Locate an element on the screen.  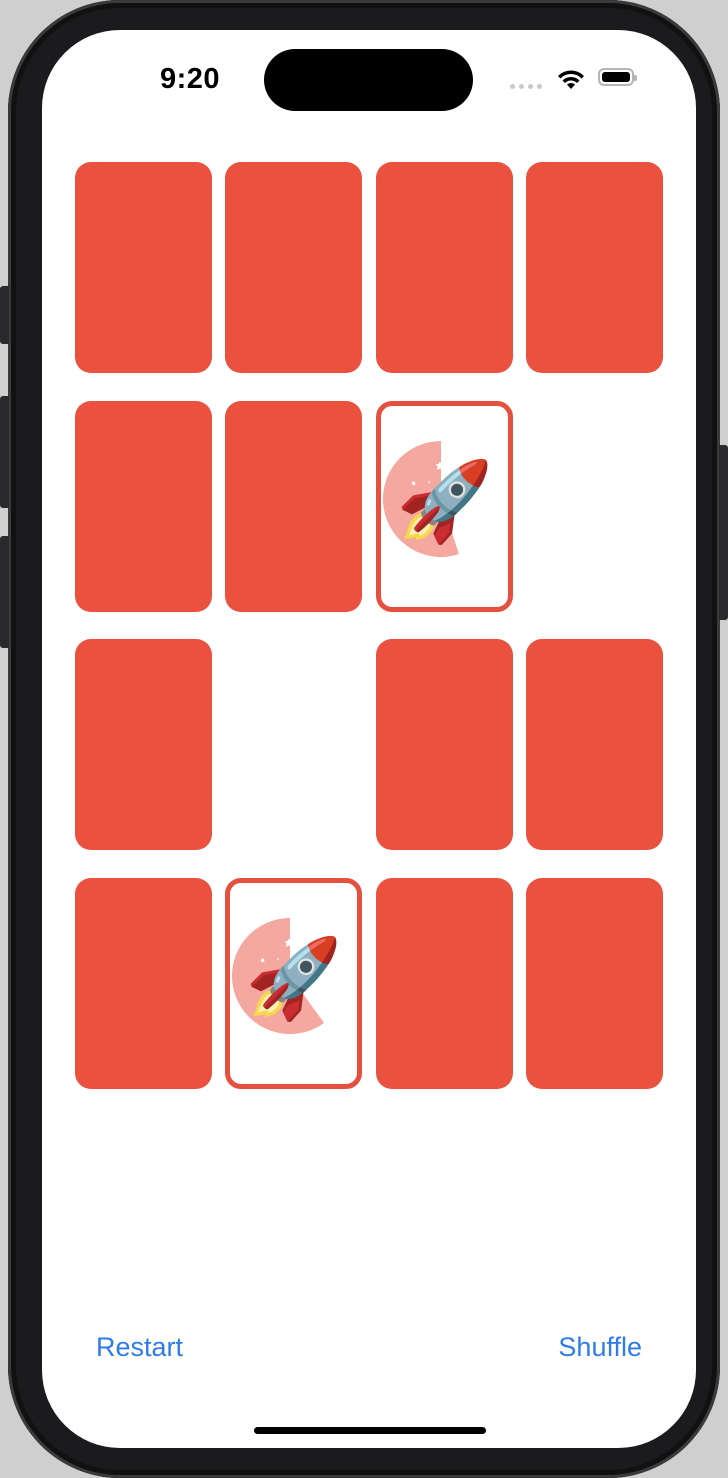
battery-icon is located at coordinates (617, 77).